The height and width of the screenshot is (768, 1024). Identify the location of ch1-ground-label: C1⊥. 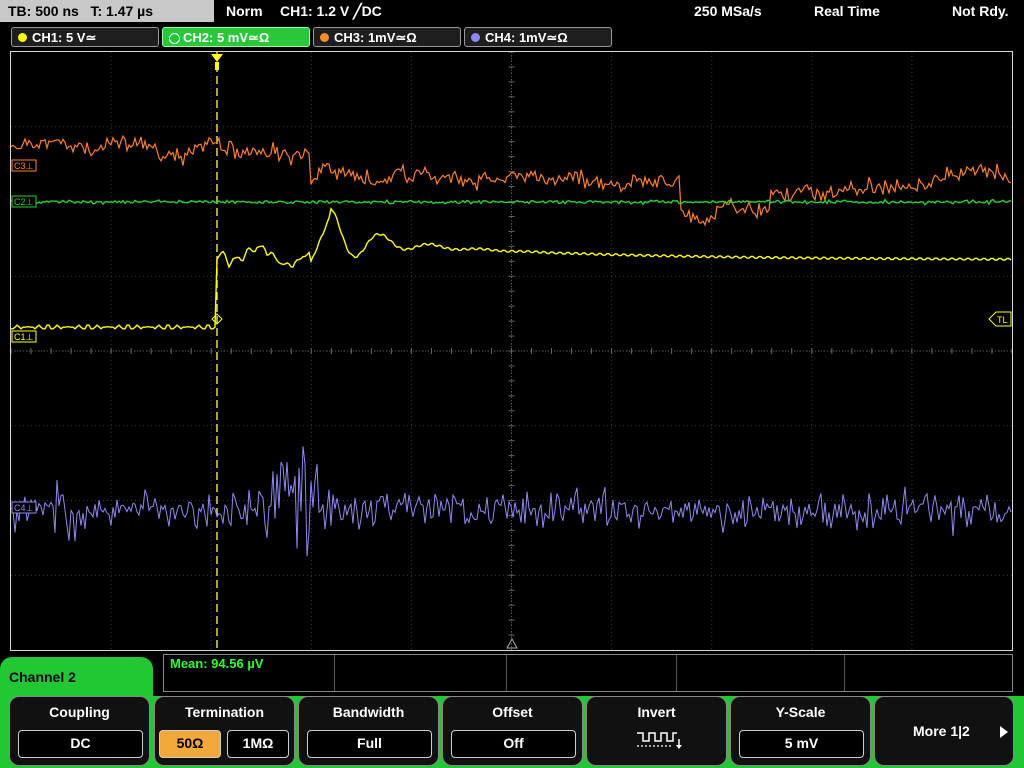
(24, 337).